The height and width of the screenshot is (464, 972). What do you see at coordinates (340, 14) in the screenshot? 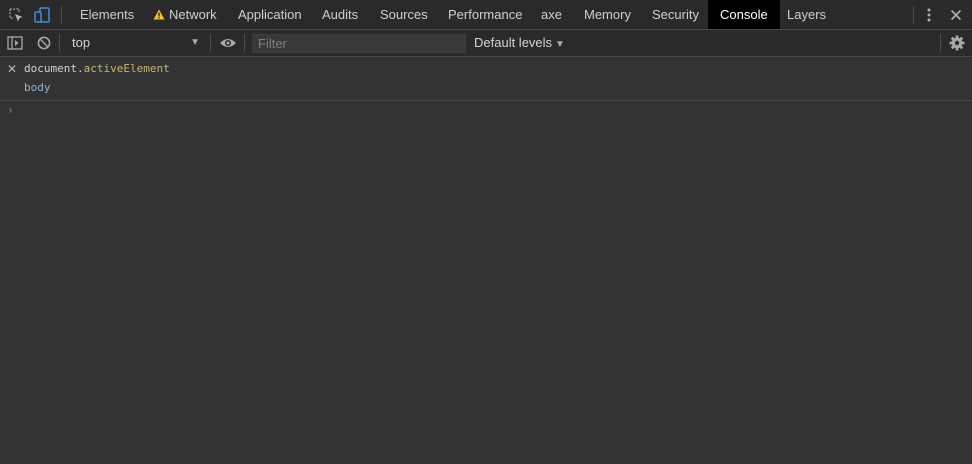
I see `tab-audits: Audits` at bounding box center [340, 14].